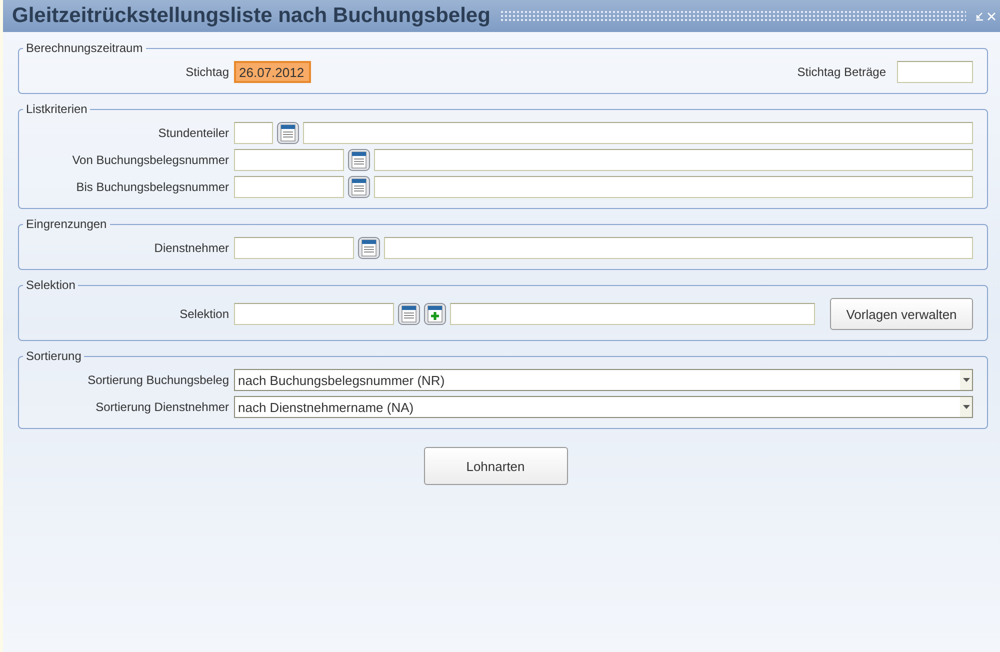  I want to click on notepad-plus-icon, so click(435, 314).